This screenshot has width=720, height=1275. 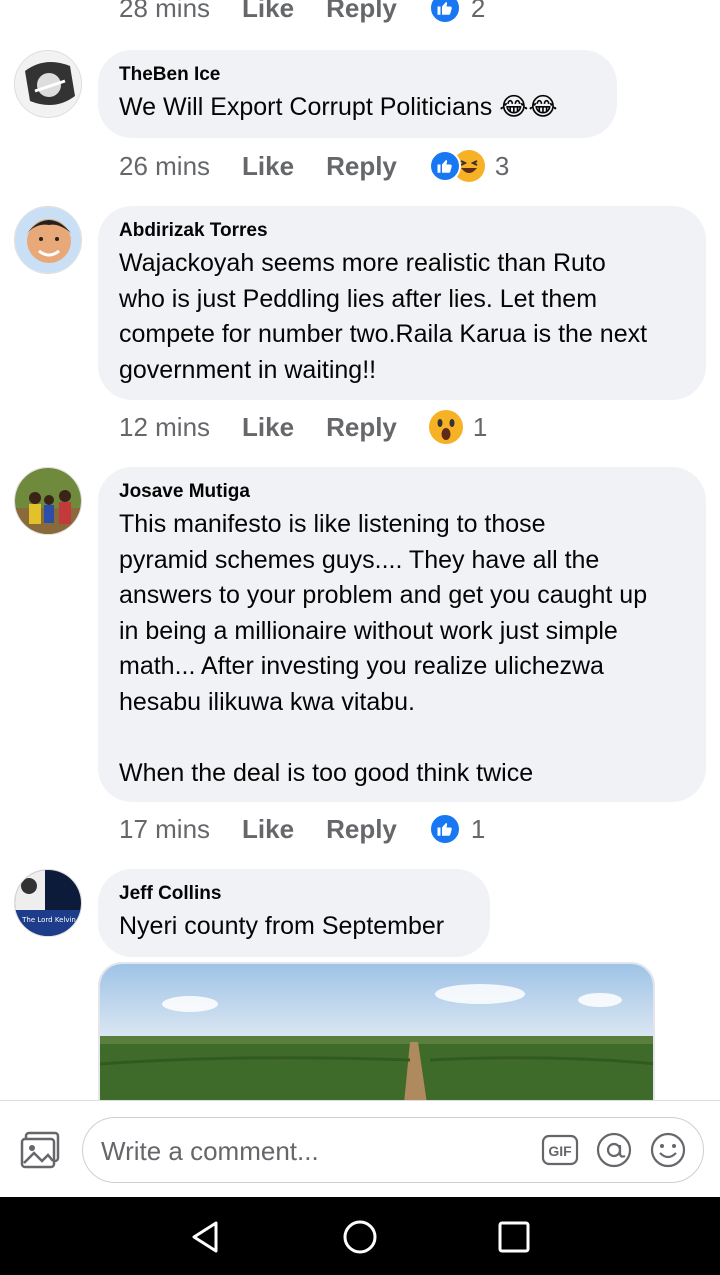 I want to click on comment-author: Jeff Collins, so click(x=293, y=894).